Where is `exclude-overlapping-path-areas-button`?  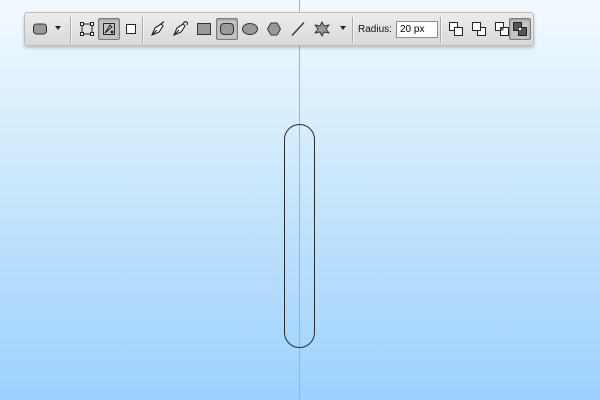 exclude-overlapping-path-areas-button is located at coordinates (520, 29).